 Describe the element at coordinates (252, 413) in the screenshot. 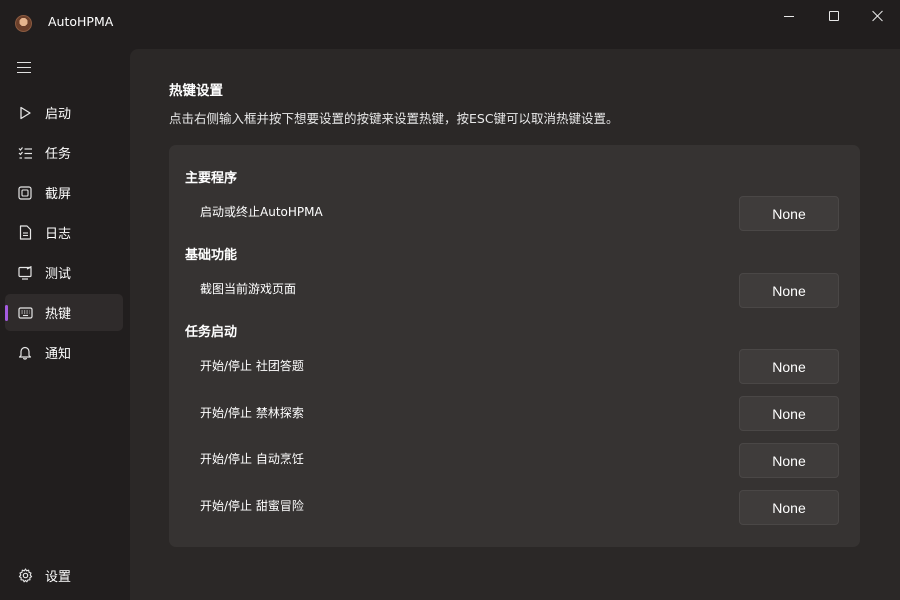

I see `hotkey-row-label: 开始/停止 禁林探索` at that location.